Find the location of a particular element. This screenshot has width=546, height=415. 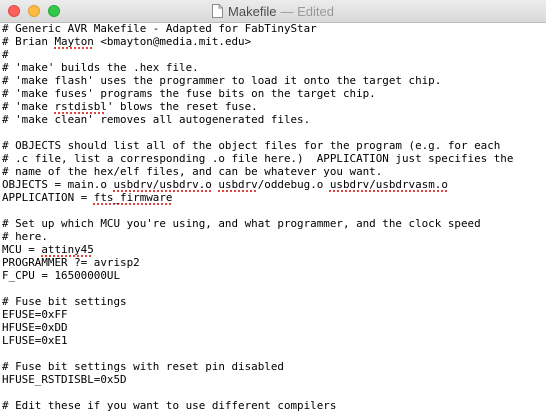

text-line: HFUSE=0xDD is located at coordinates (274, 327).